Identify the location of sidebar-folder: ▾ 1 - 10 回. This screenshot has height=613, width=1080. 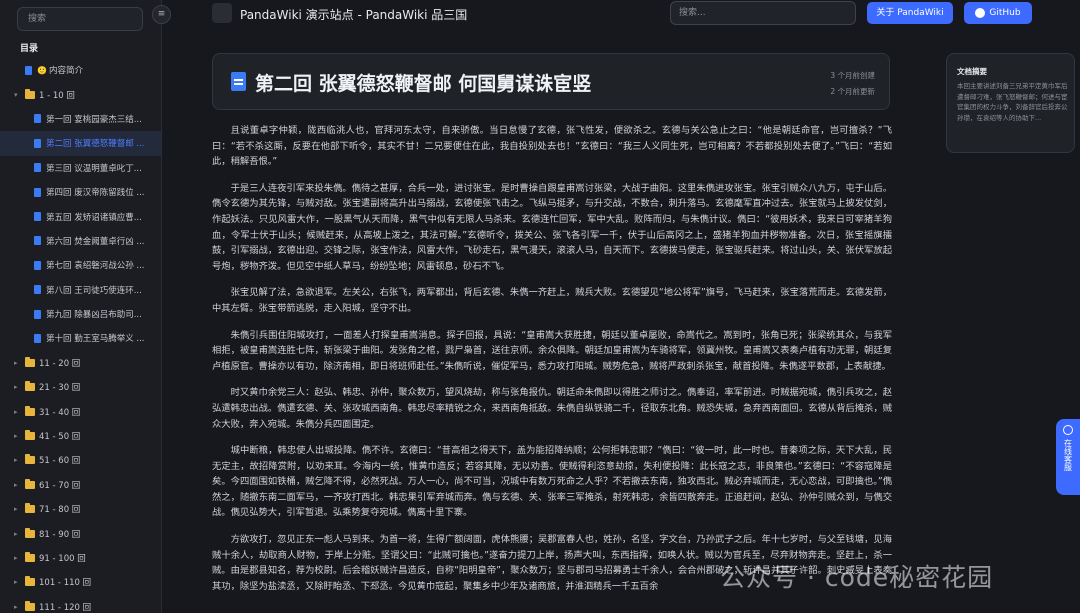
(80, 94).